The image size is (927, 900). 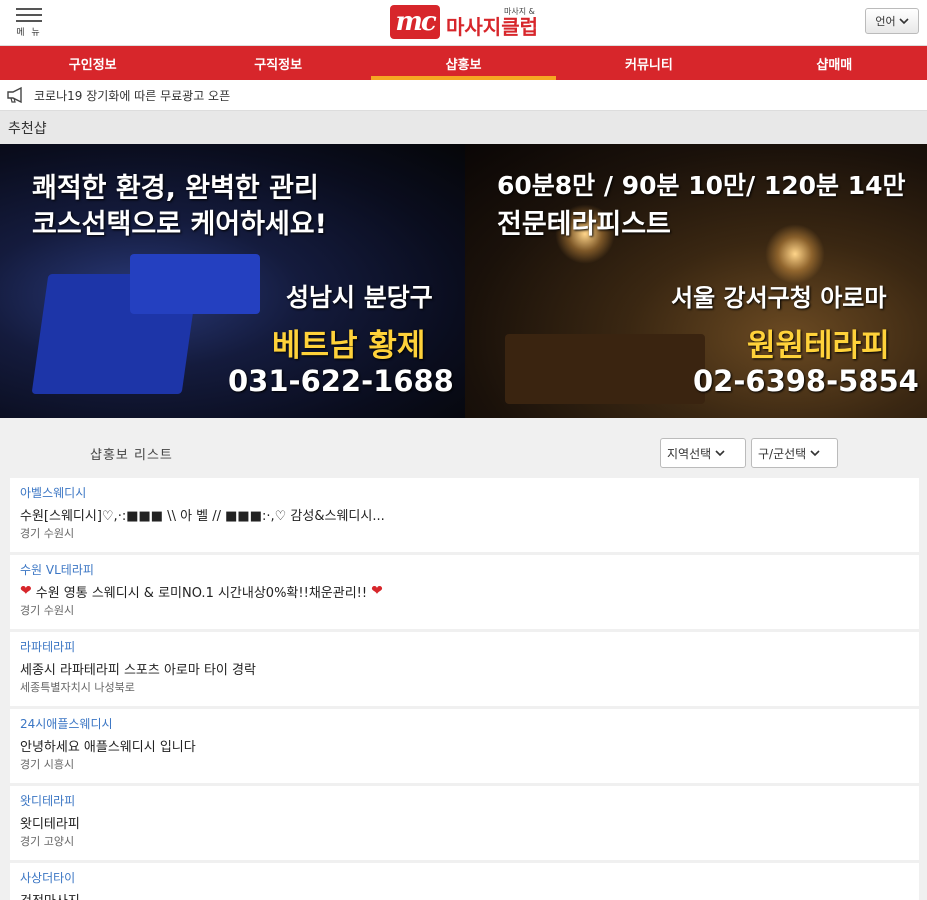 I want to click on banner-shop-name: 베트남 황제, so click(x=349, y=346).